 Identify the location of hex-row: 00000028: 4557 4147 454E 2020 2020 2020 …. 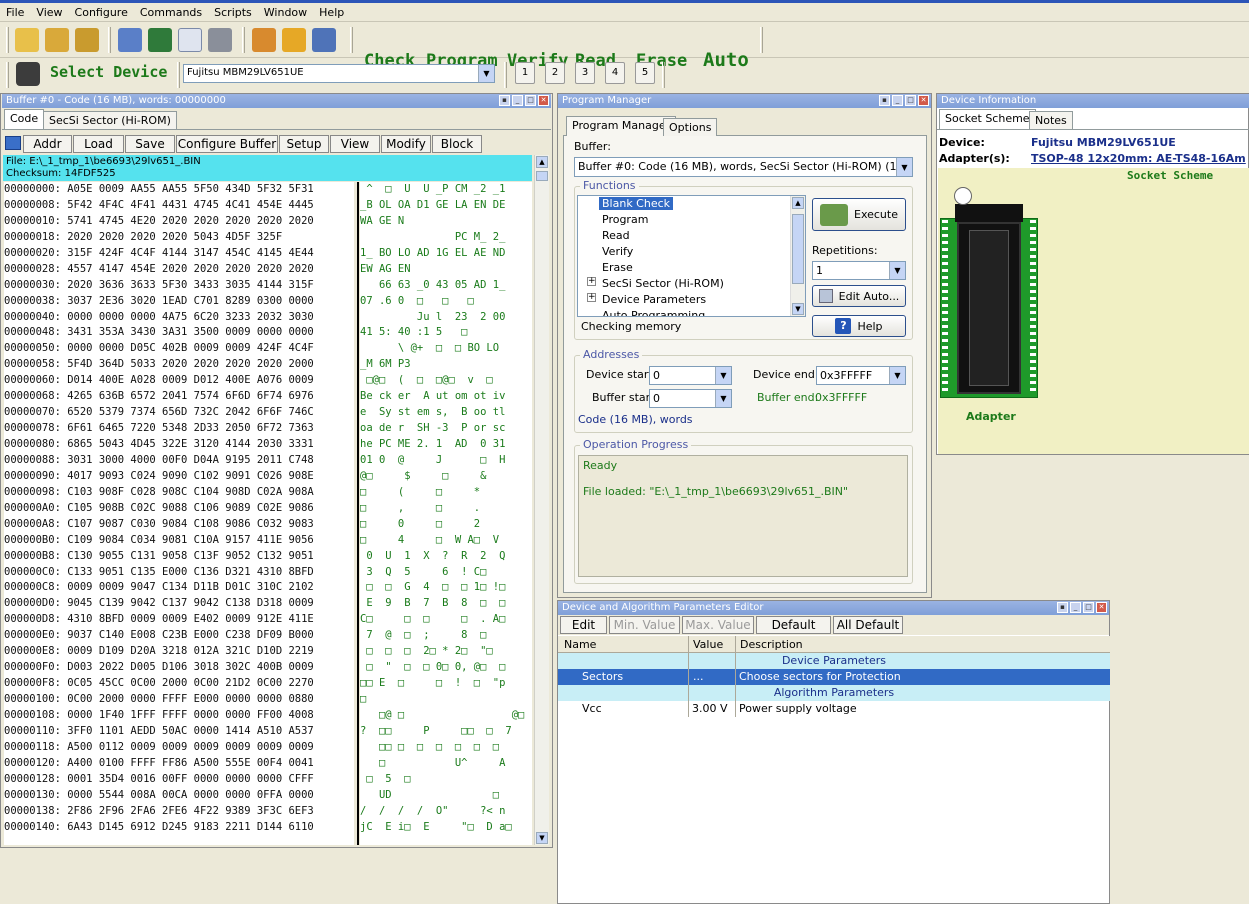
(179, 270).